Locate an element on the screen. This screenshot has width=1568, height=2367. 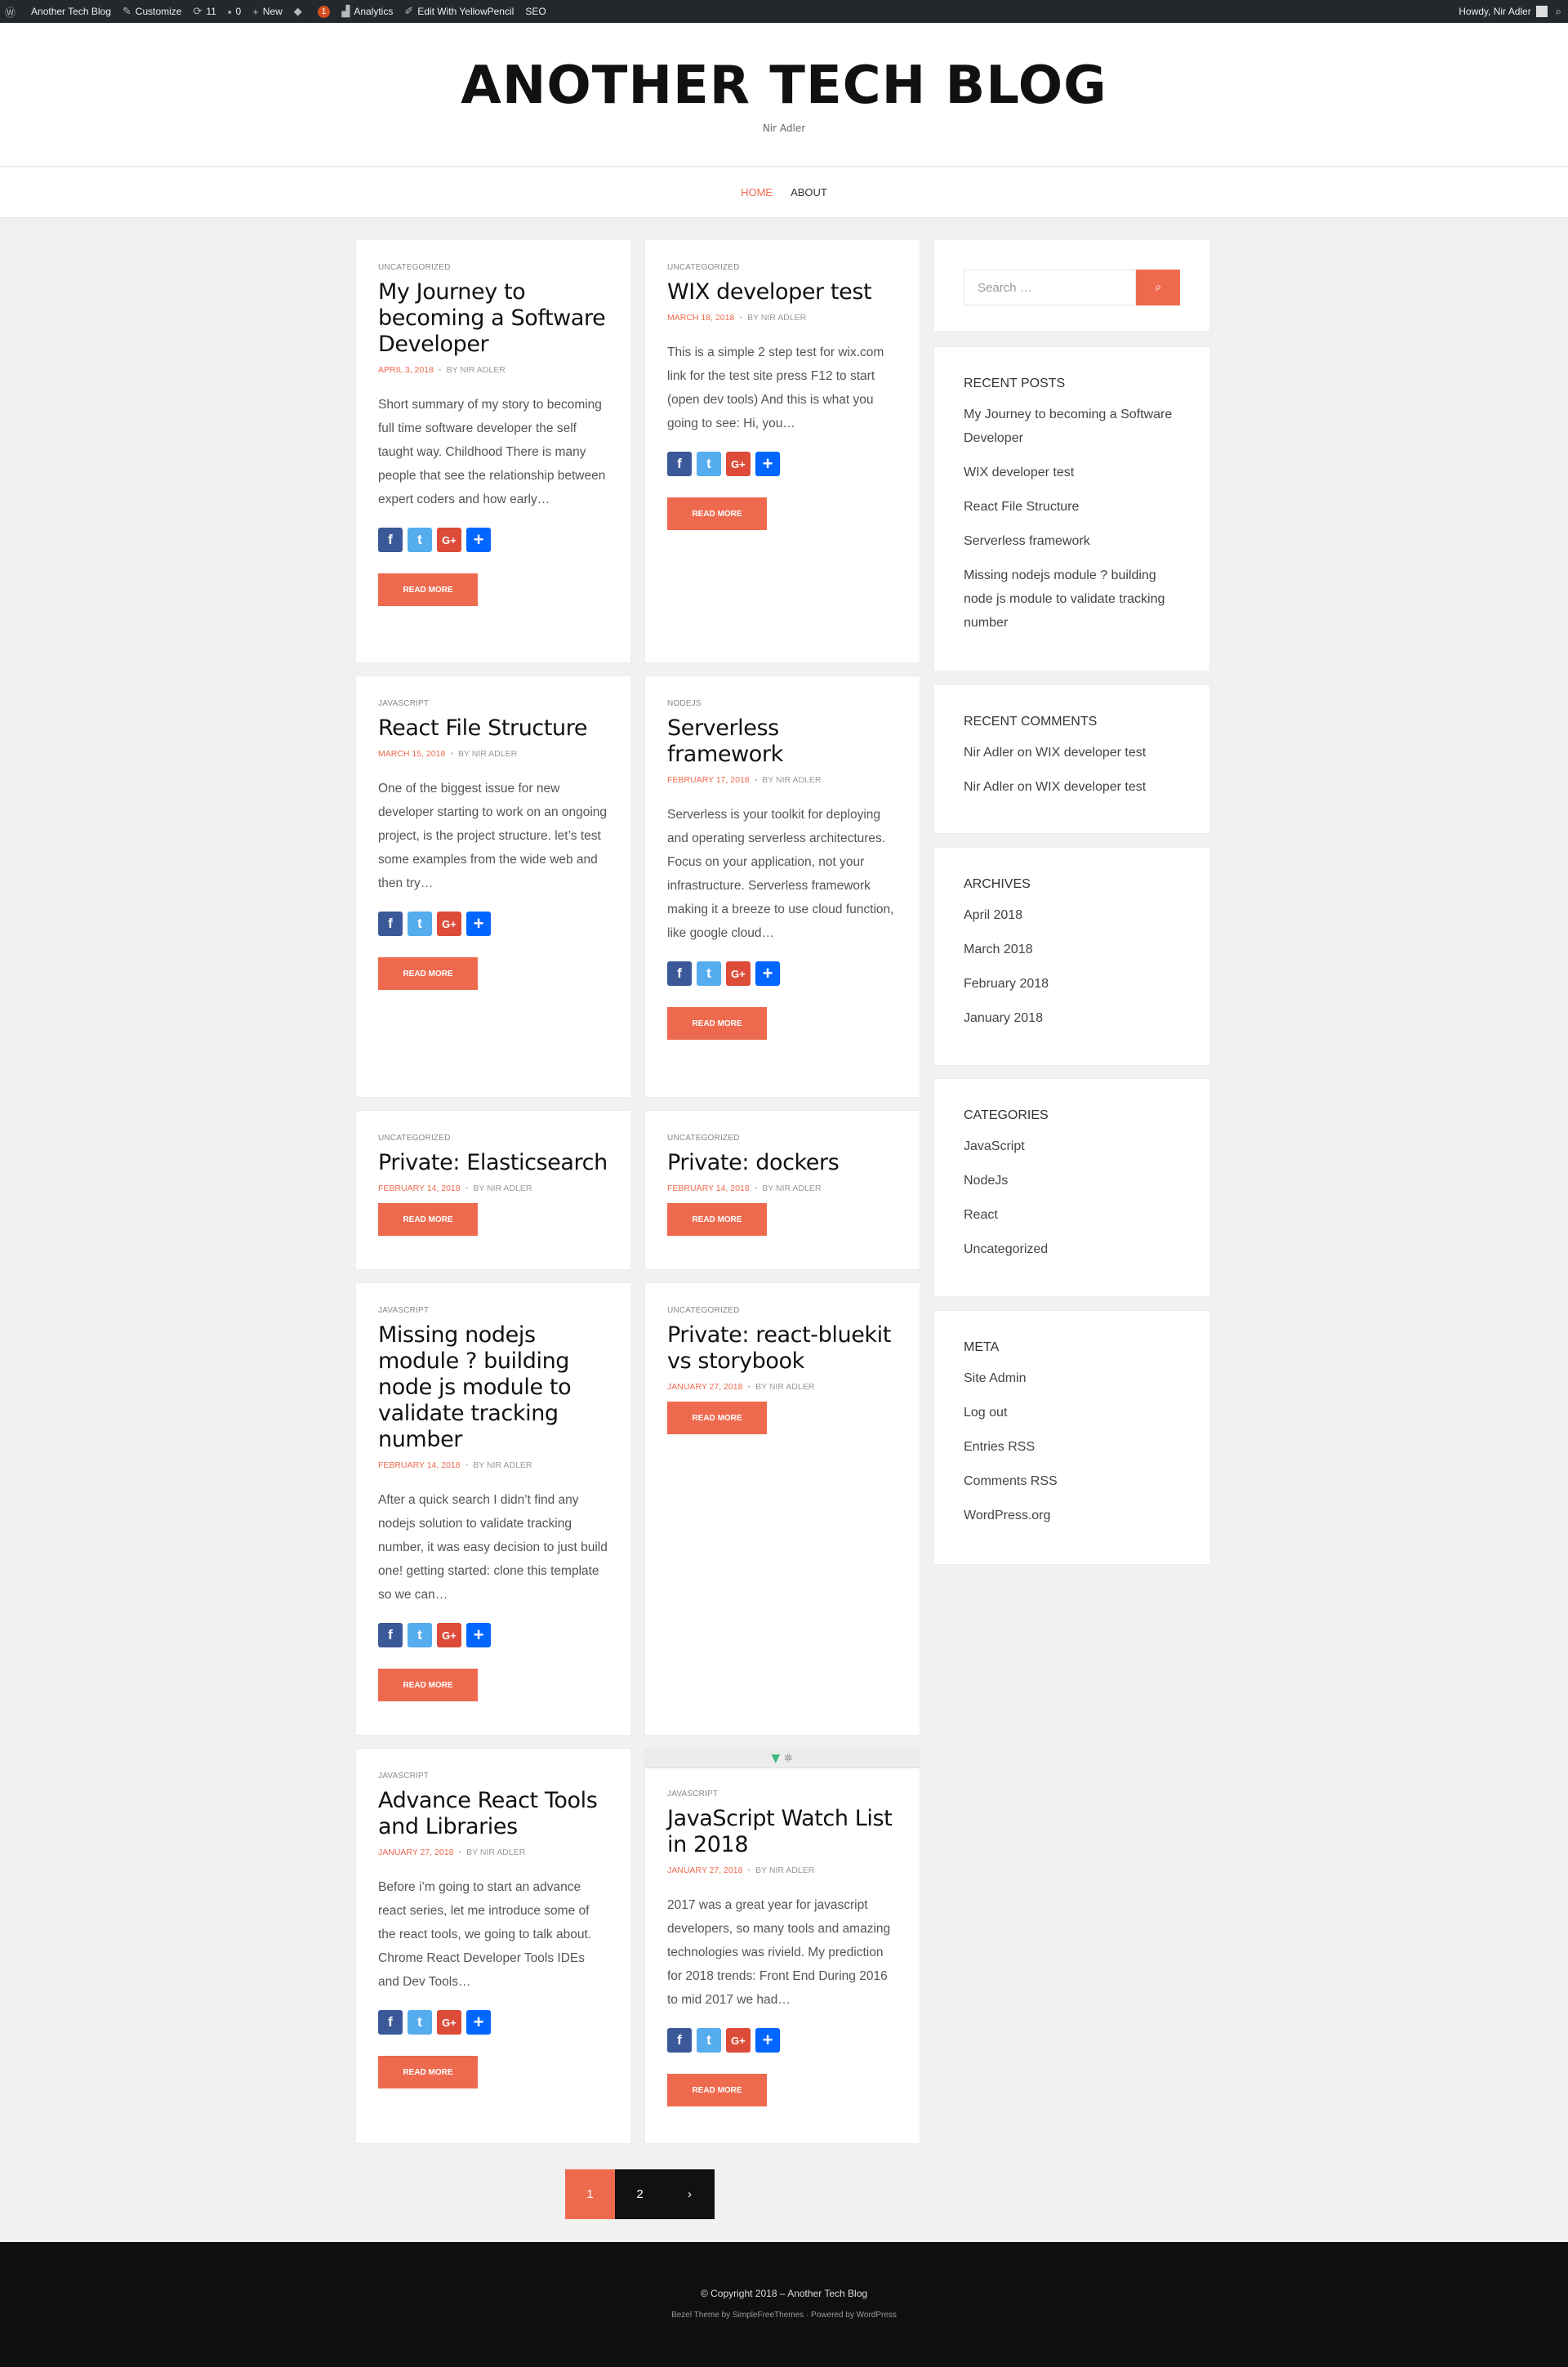
meta-link: Entries RSS is located at coordinates (1072, 1447).